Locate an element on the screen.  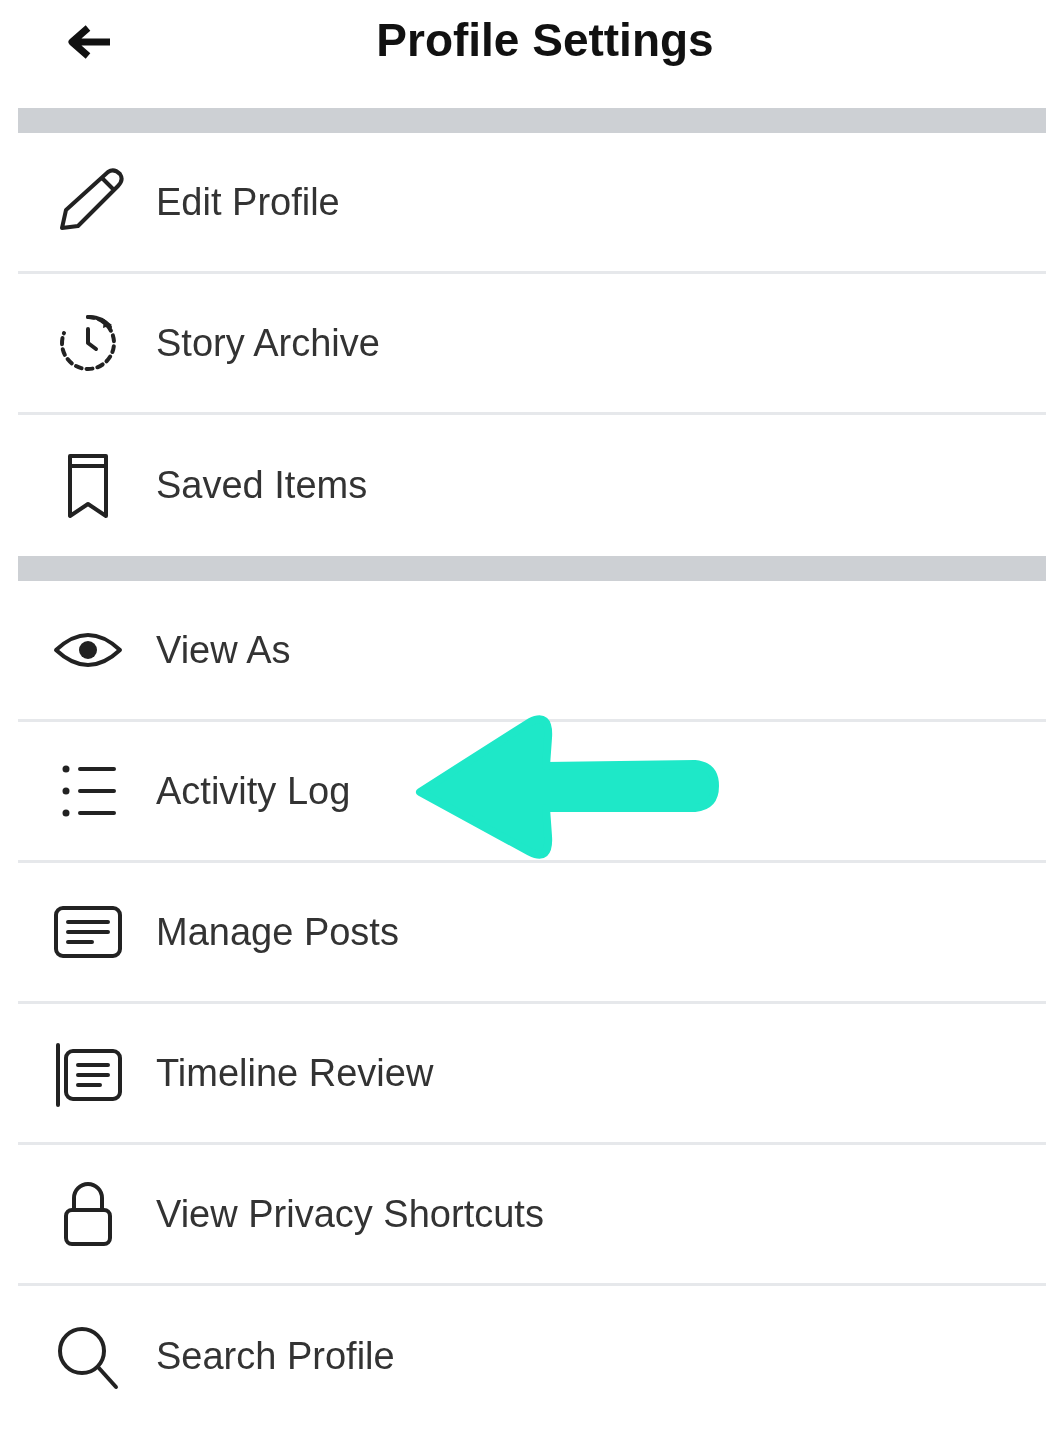
menu-item-label: Edit Profile is located at coordinates (248, 202).